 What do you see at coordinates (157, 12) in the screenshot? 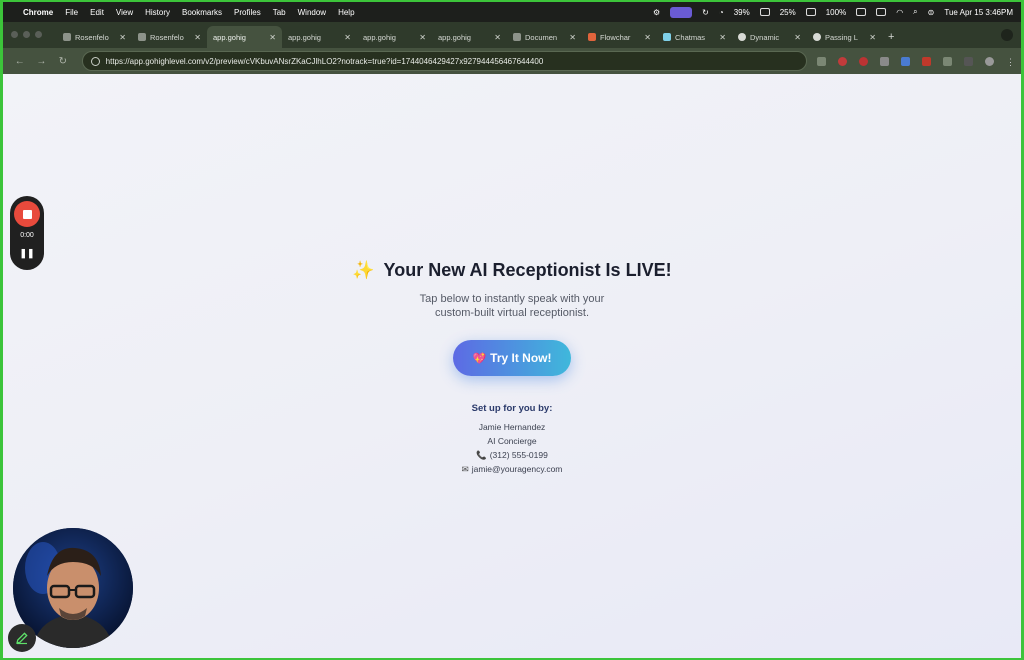
I see `menu-history: History` at bounding box center [157, 12].